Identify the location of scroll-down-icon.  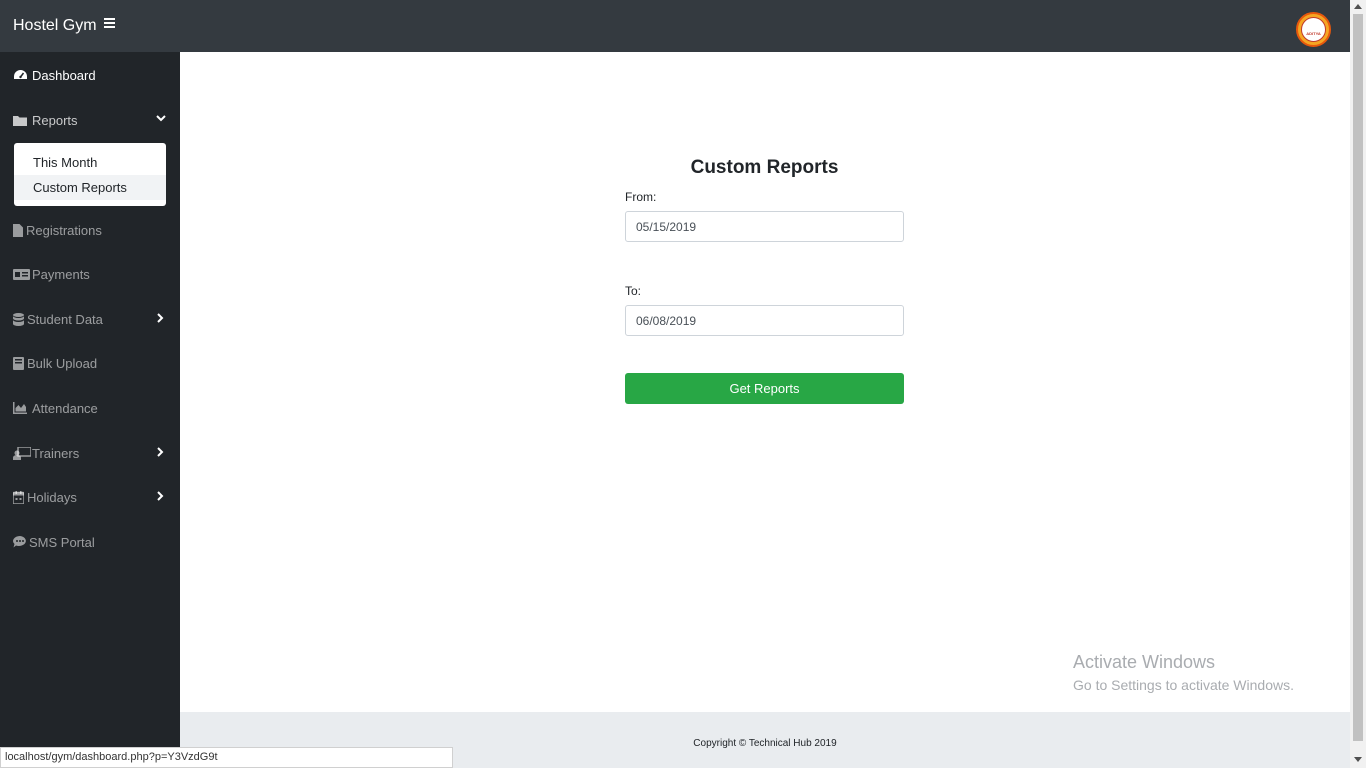
(1358, 759).